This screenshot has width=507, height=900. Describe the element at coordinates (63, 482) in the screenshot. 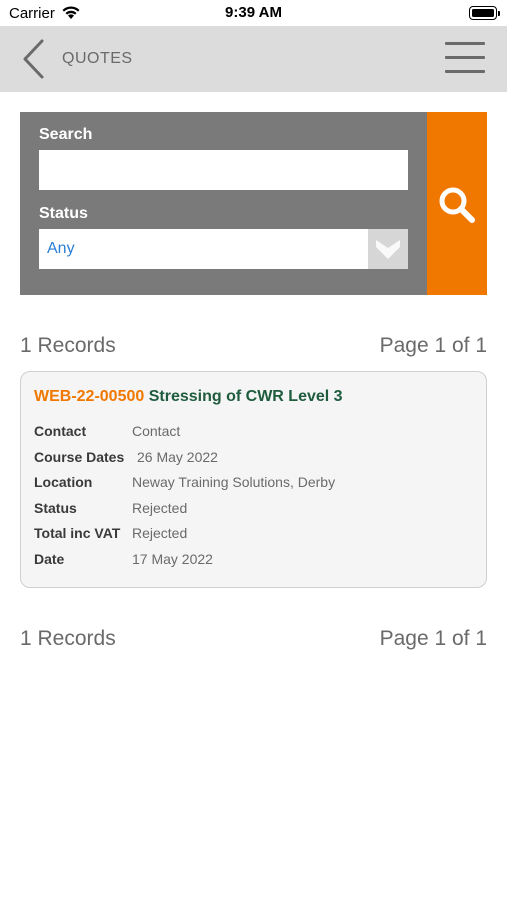

I see `field-label: Location` at that location.